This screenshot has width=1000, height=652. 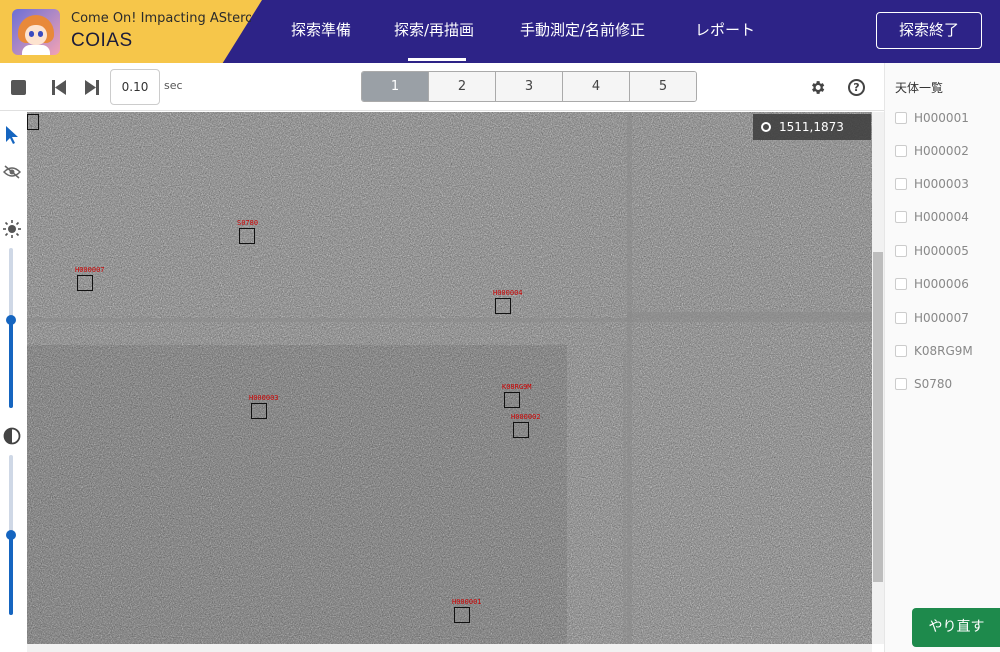 I want to click on list-item: H000006, so click(x=932, y=286).